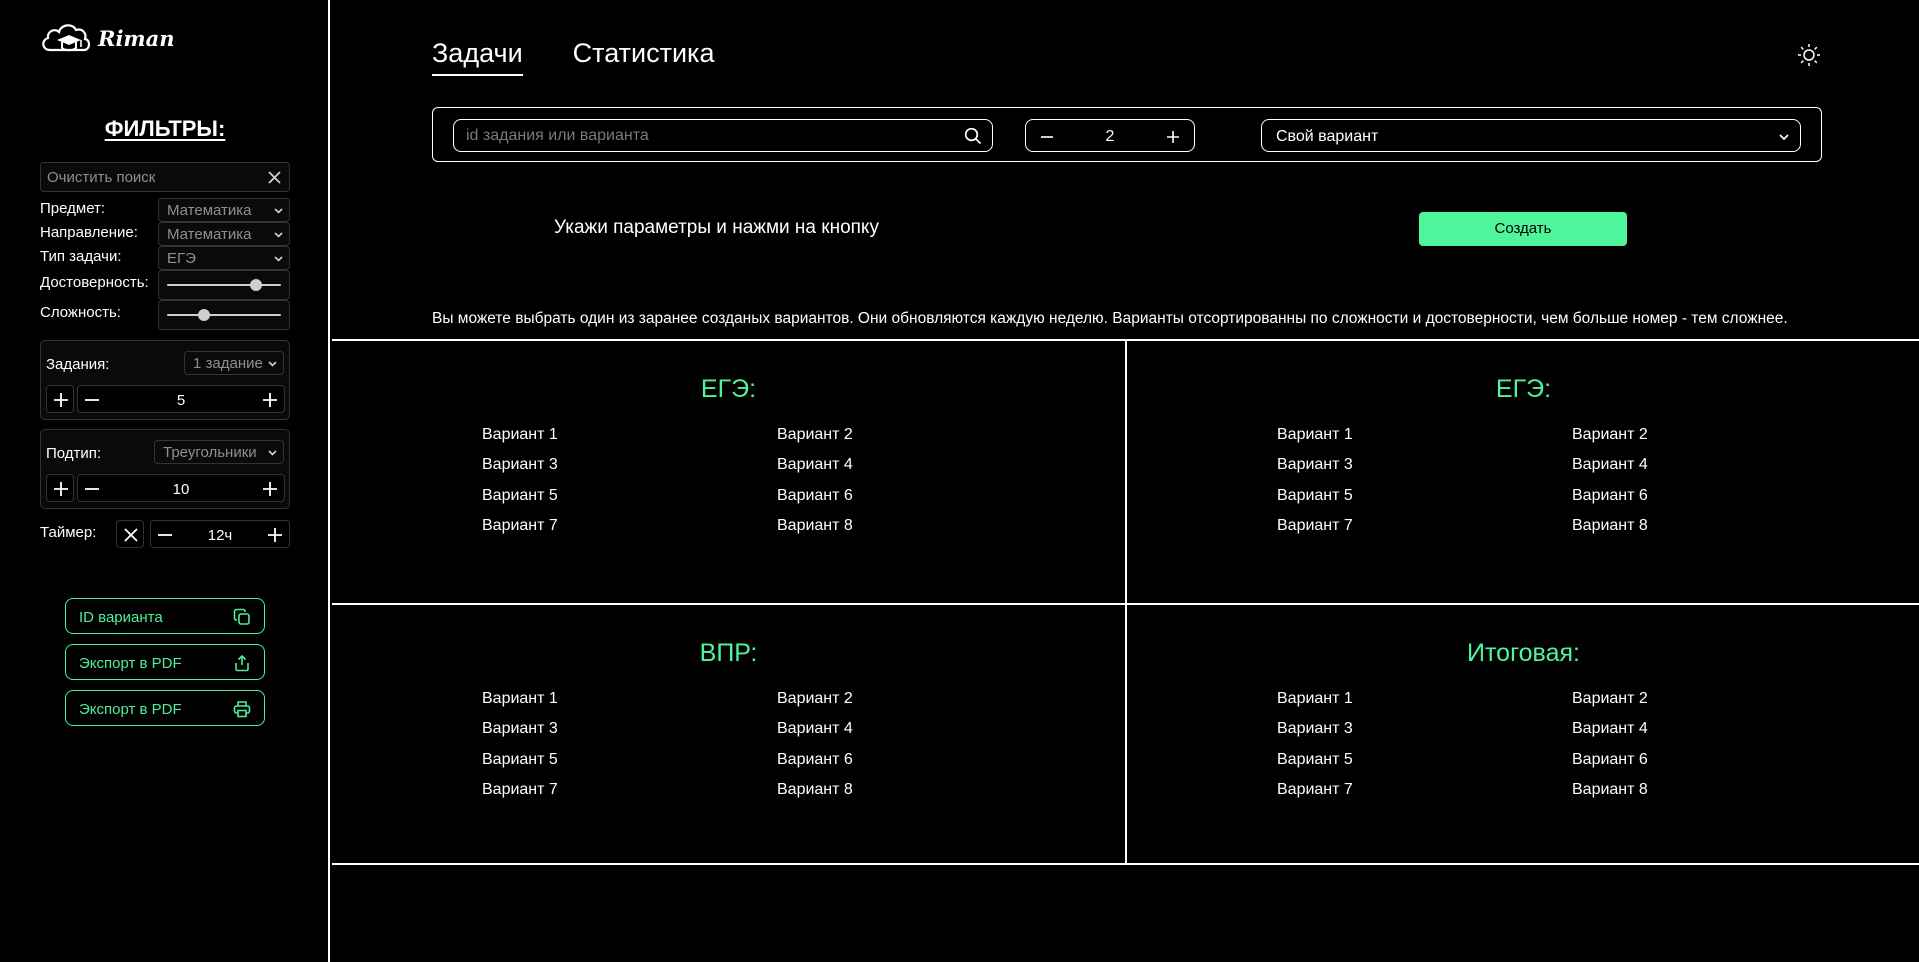  What do you see at coordinates (165, 128) in the screenshot?
I see `filters-title: ФИЛЬТРЫ:` at bounding box center [165, 128].